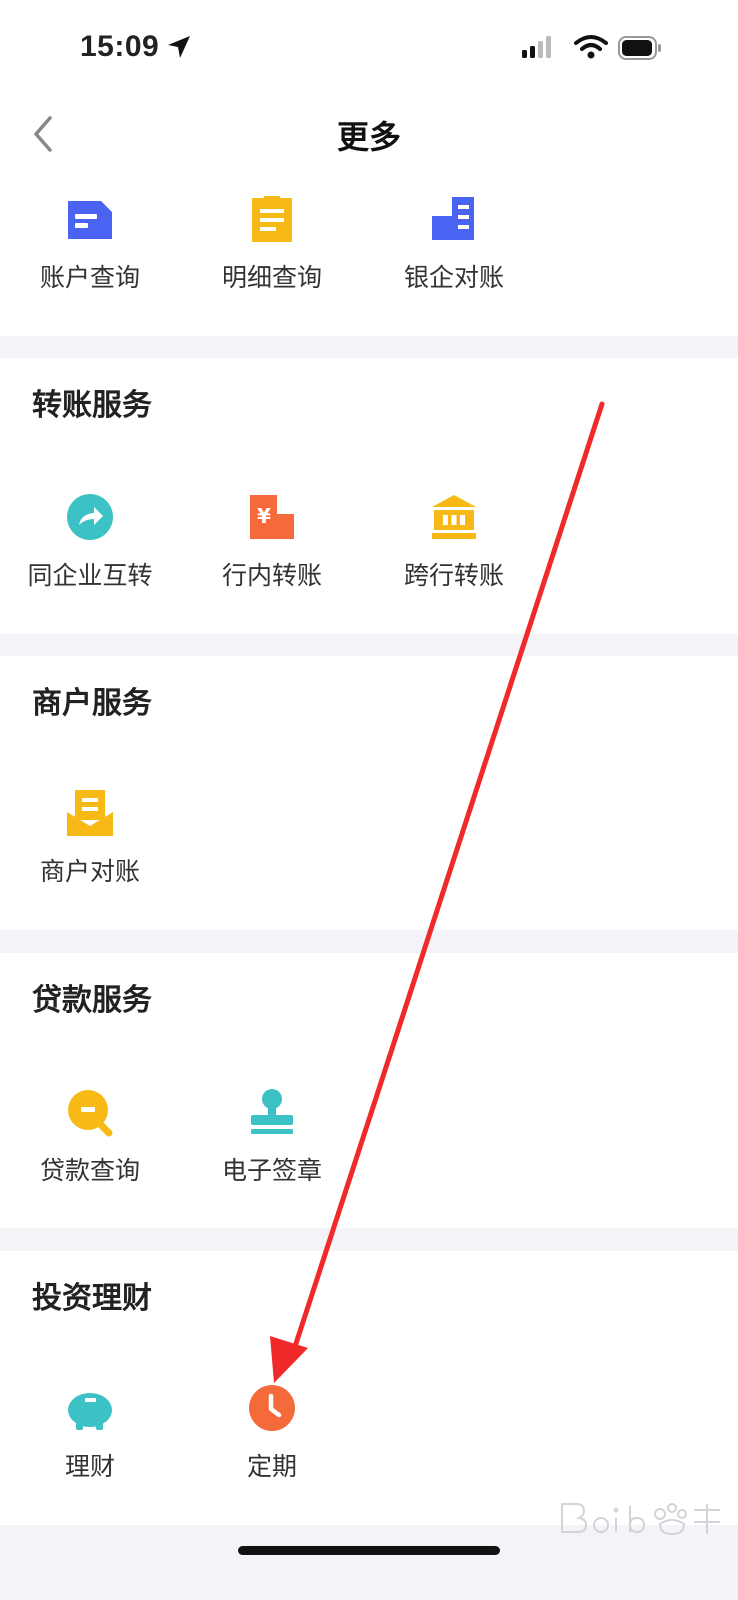 The width and height of the screenshot is (738, 1600). What do you see at coordinates (90, 813) in the screenshot?
I see `merchant-reconcile-icon` at bounding box center [90, 813].